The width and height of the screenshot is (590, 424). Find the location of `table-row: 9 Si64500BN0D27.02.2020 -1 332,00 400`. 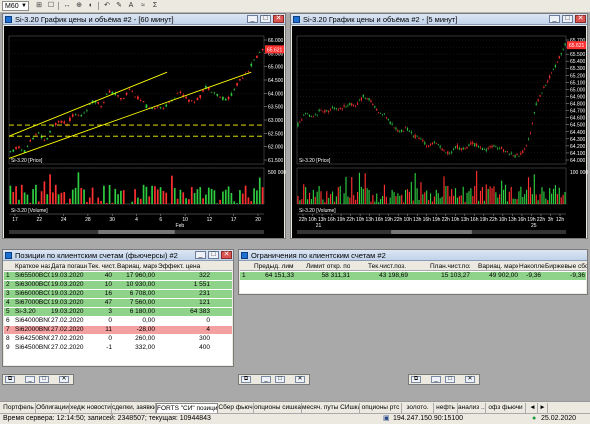

table-row: 9 Si64500BN0D27.02.2020 -1 332,00 400 is located at coordinates (118, 348).